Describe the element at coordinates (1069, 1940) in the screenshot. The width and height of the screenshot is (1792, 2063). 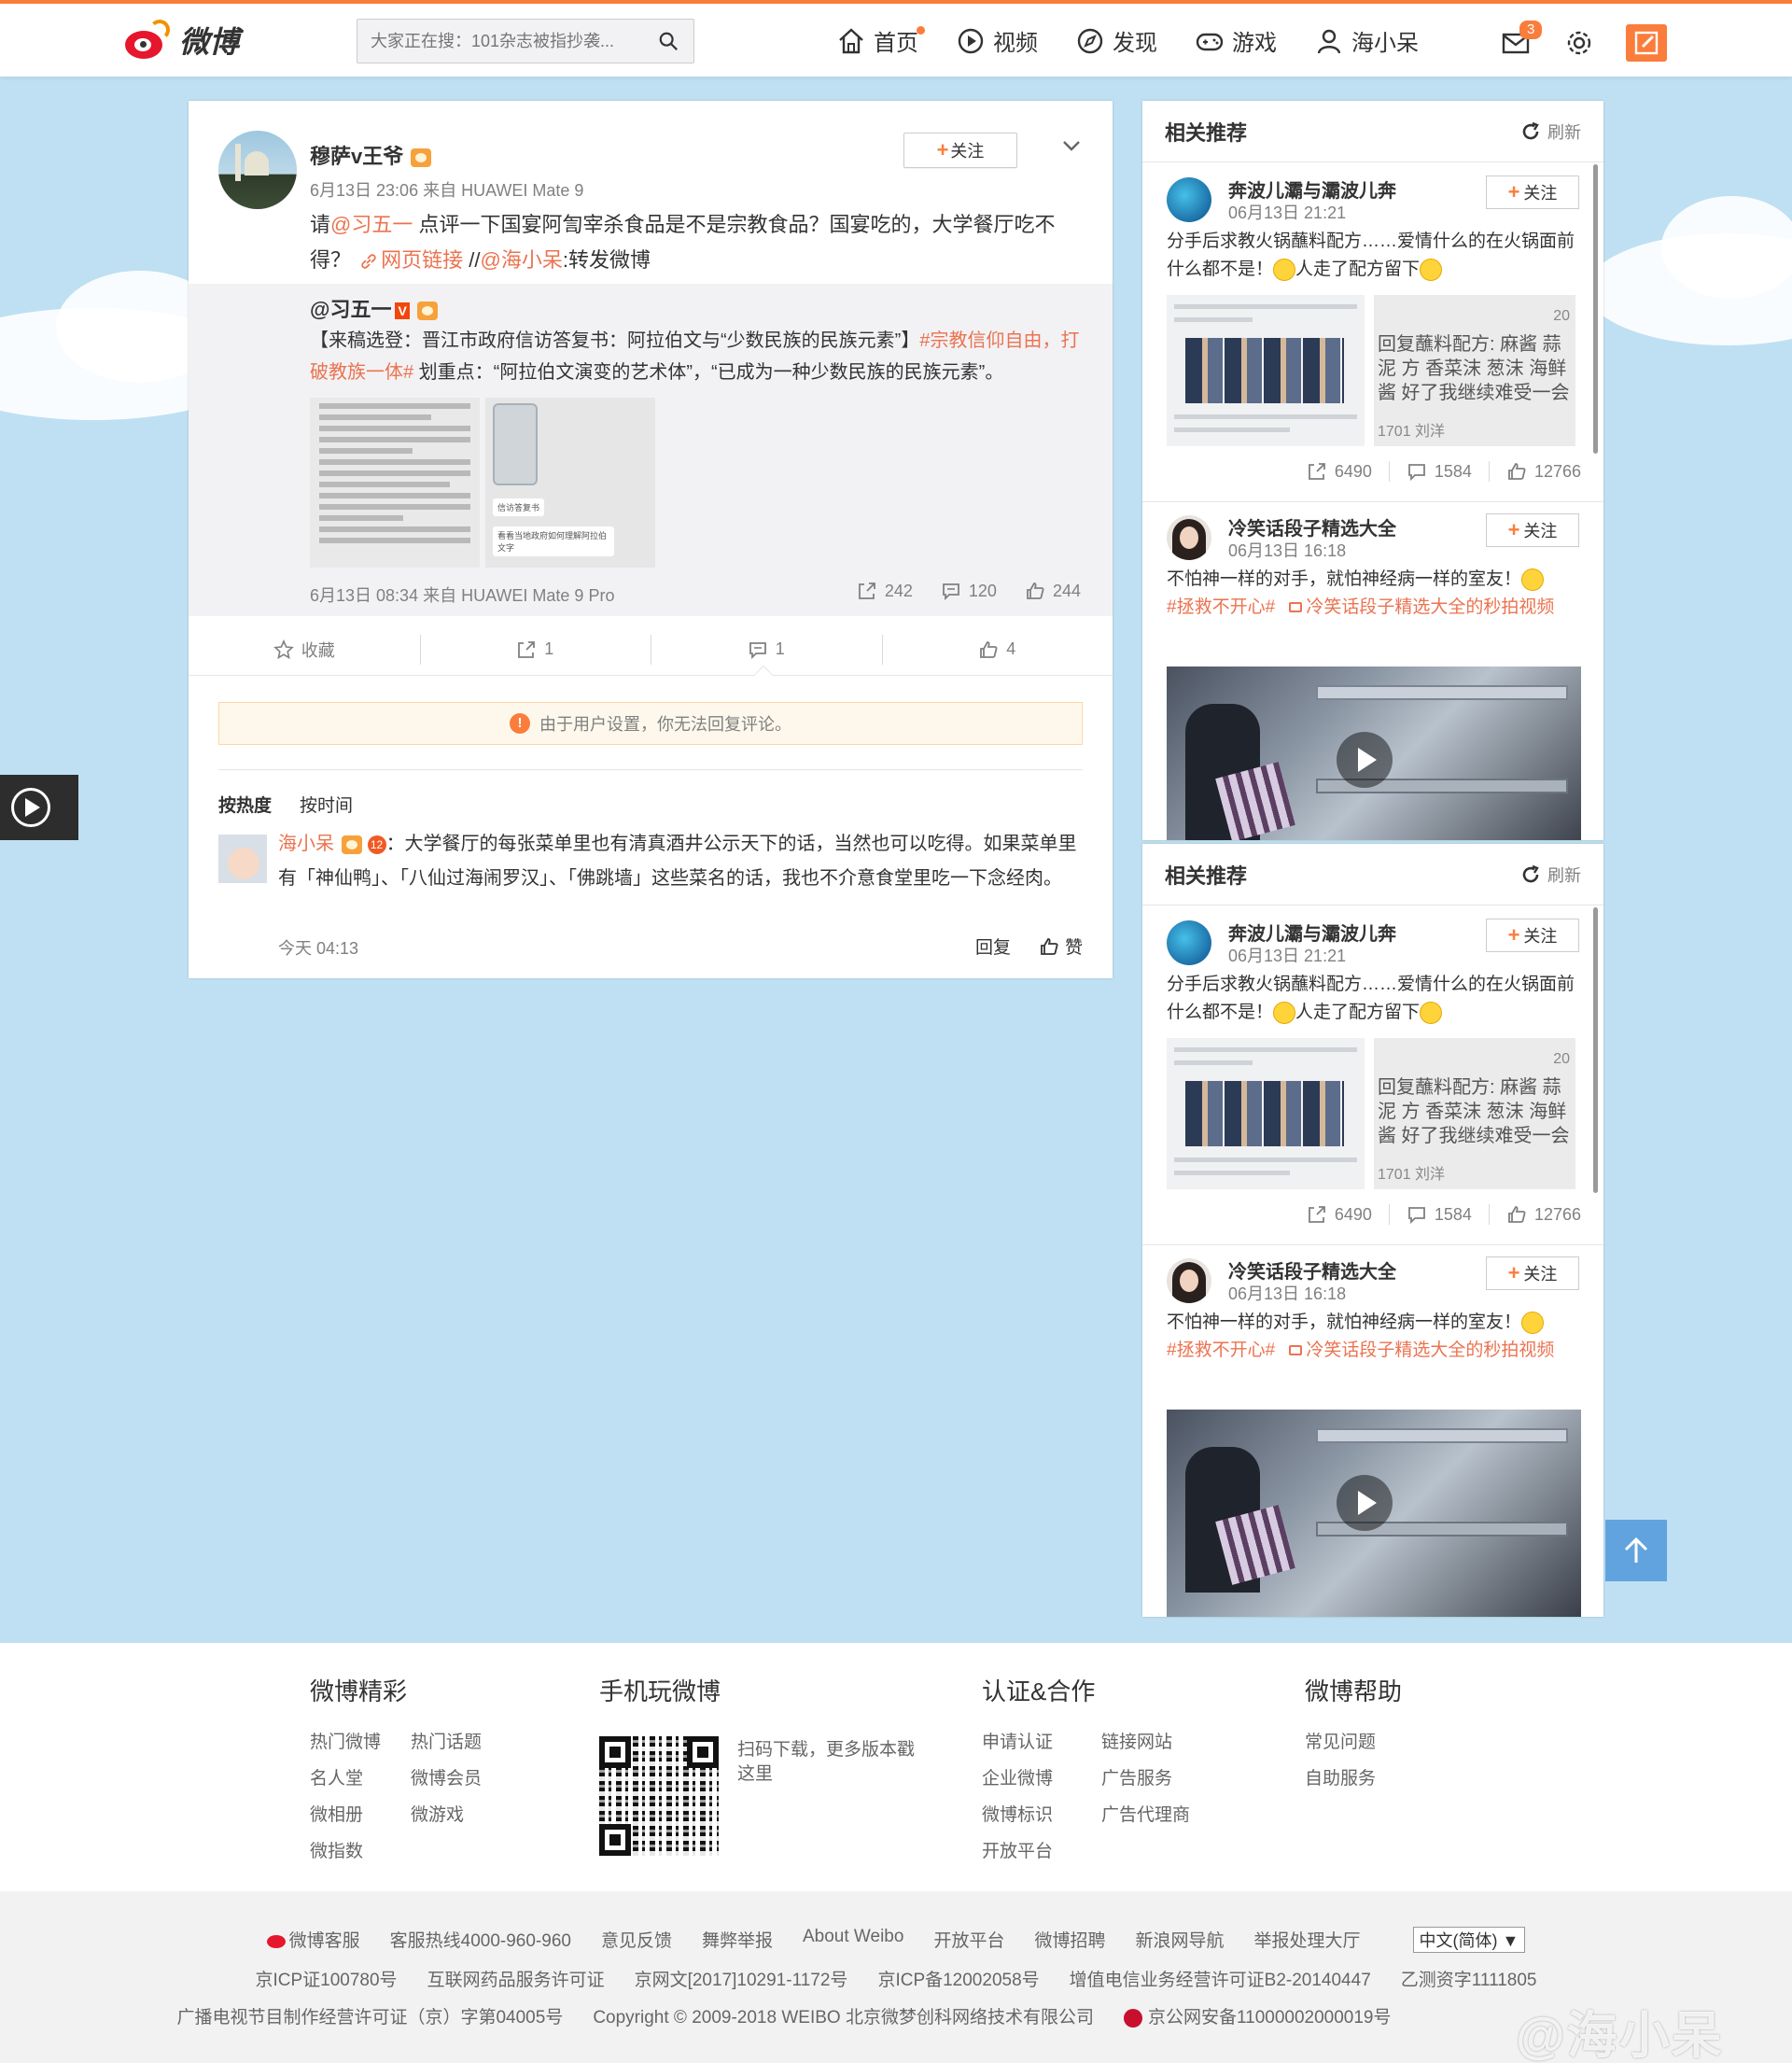
I see `footer-link: 微博招聘` at that location.